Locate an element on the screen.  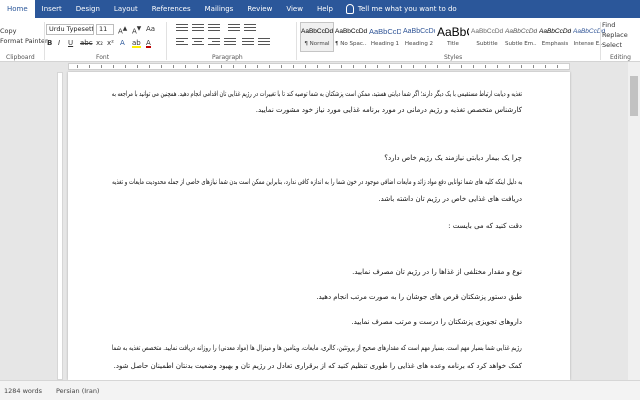
style-name: ¶ Normal is located at coordinates (317, 44).